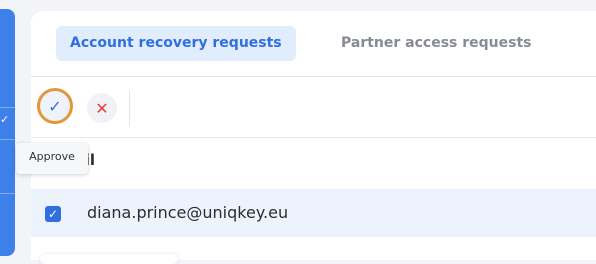  What do you see at coordinates (436, 43) in the screenshot?
I see `tab-partner-access-requests: Partner access requests` at bounding box center [436, 43].